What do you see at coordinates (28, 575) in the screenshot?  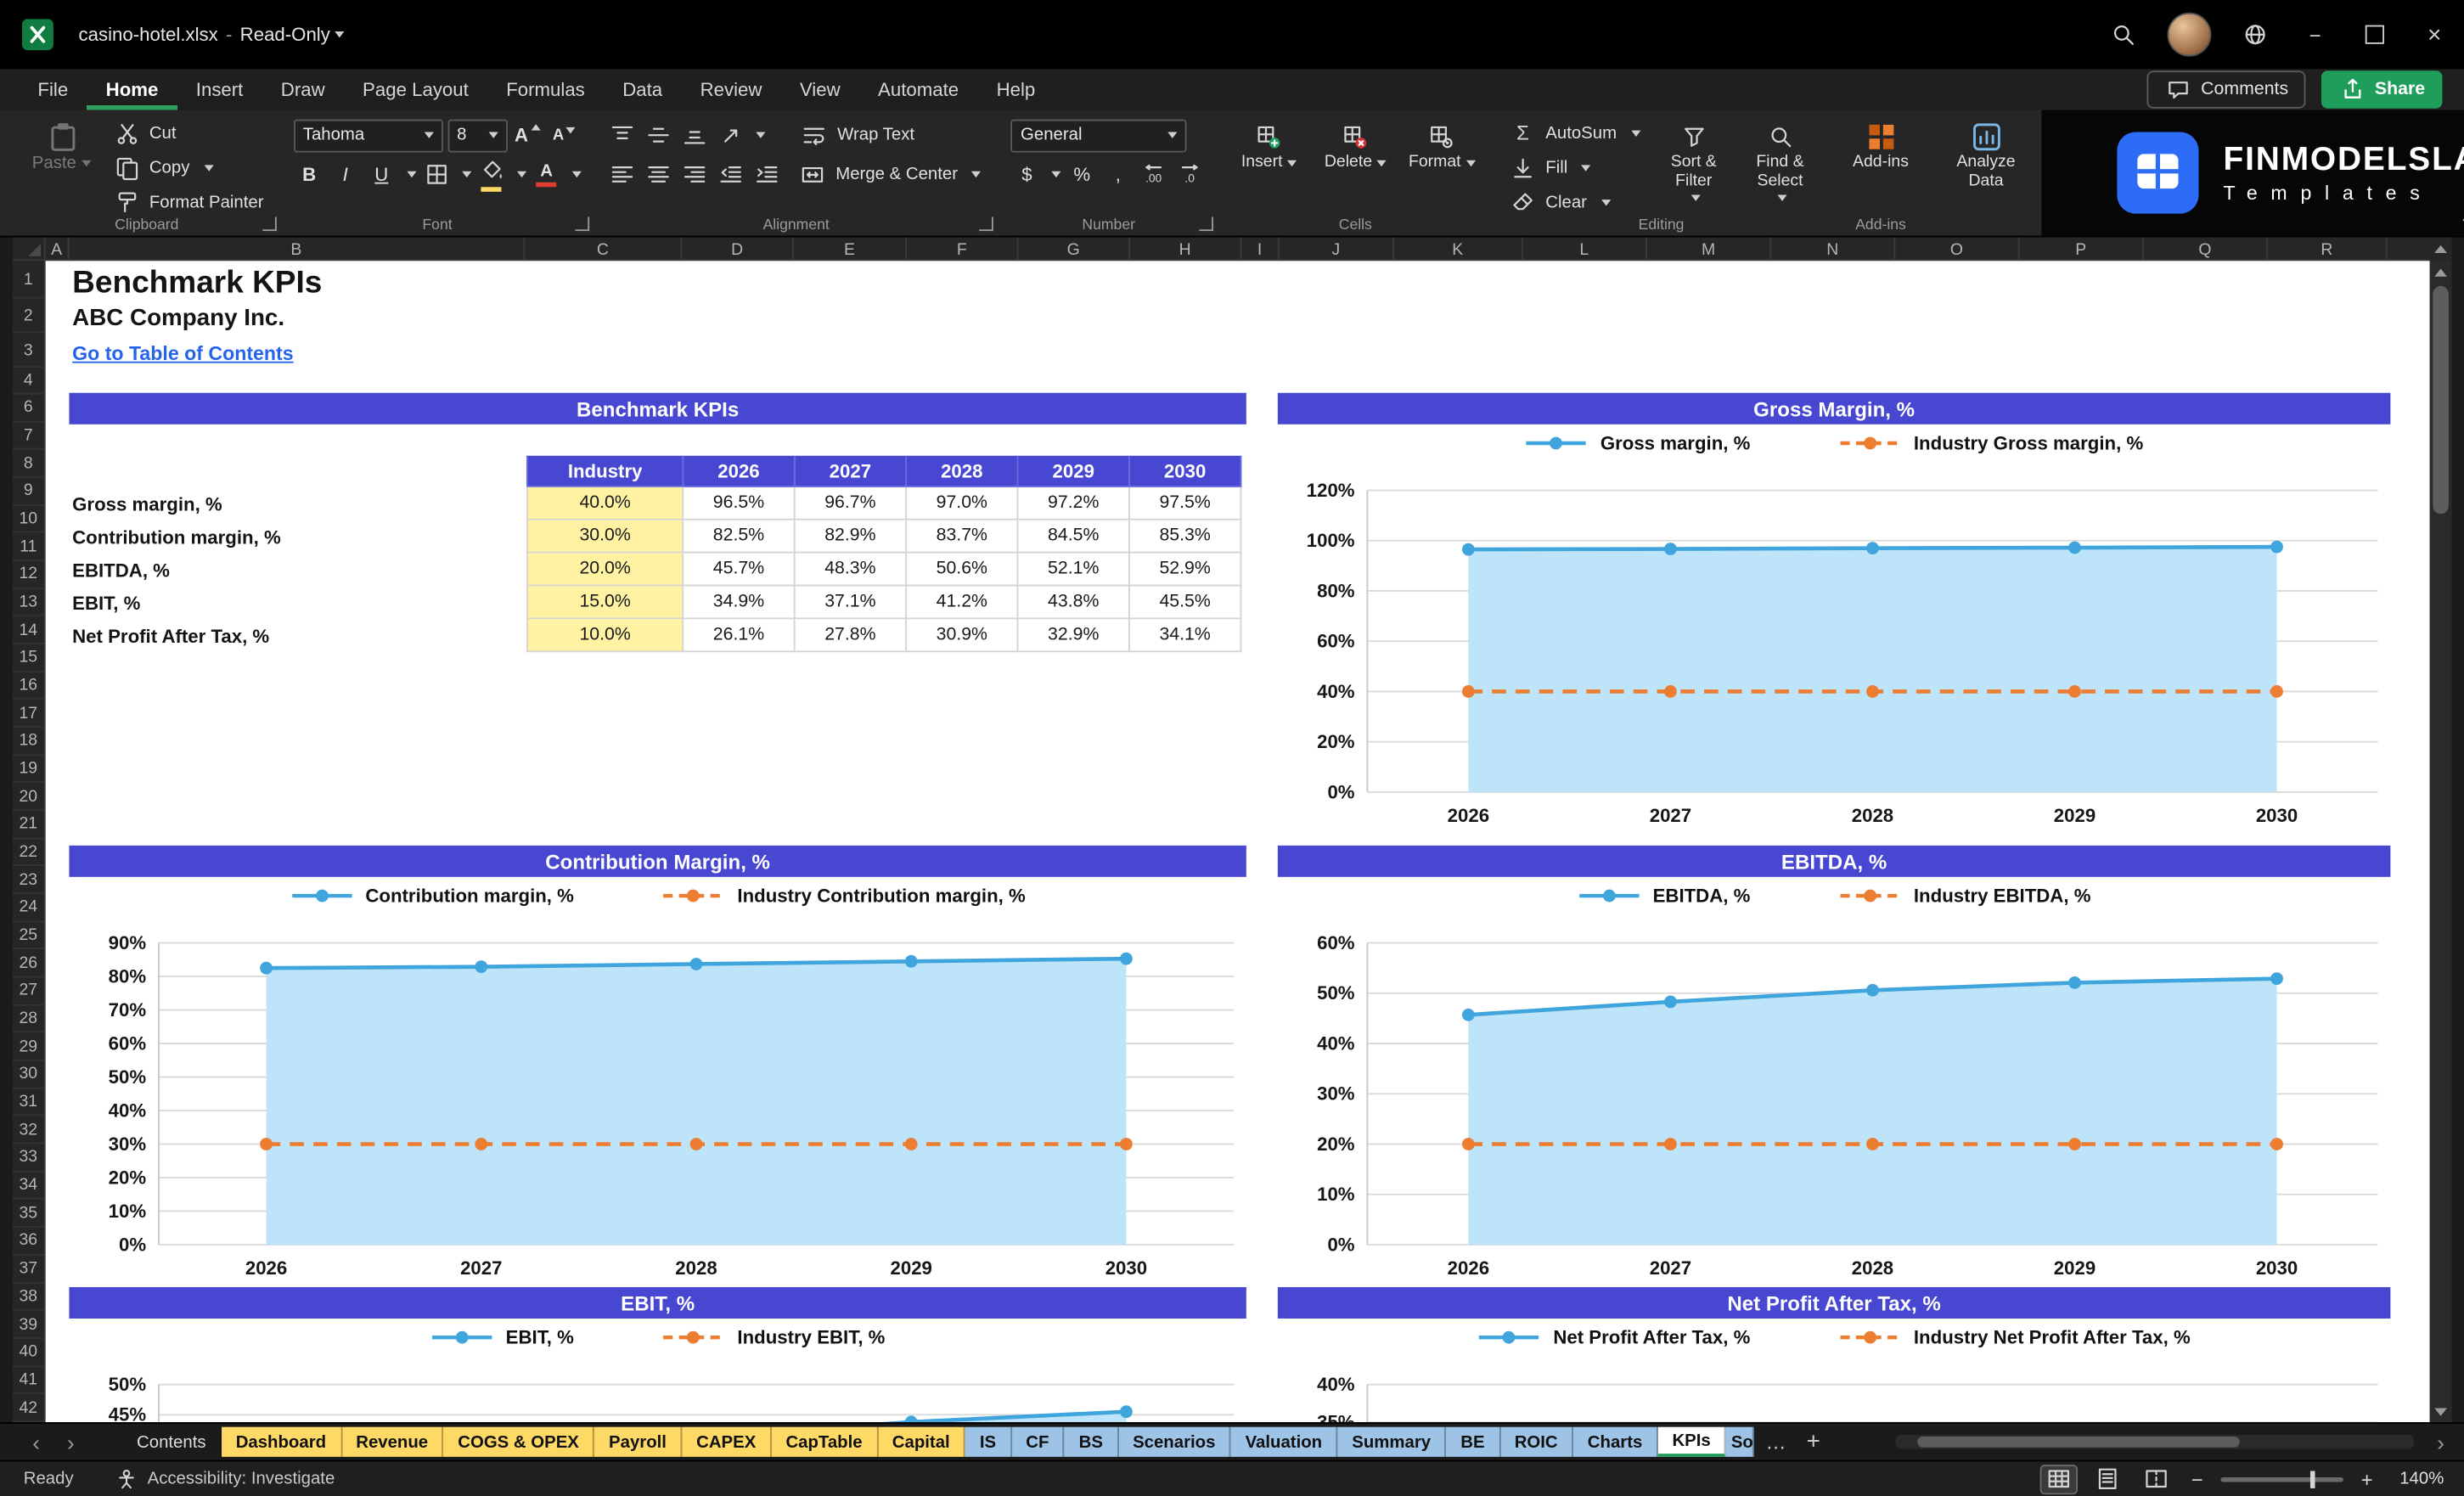 I see `row-header-12: 12` at bounding box center [28, 575].